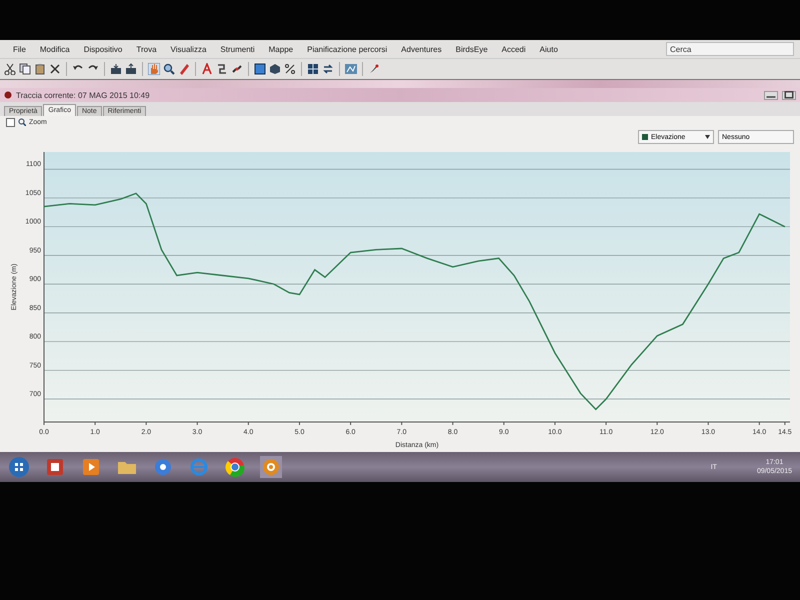 This screenshot has height=600, width=800. What do you see at coordinates (207, 69) in the screenshot?
I see `letter-a-icon` at bounding box center [207, 69].